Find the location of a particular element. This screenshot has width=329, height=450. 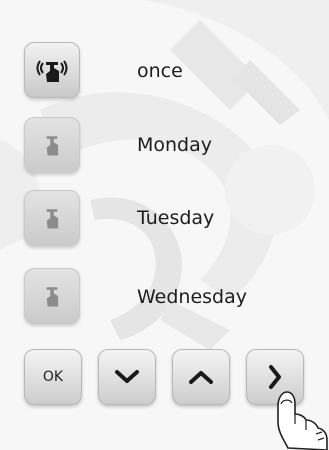

schedule-toggle-wednesday is located at coordinates (52, 296).